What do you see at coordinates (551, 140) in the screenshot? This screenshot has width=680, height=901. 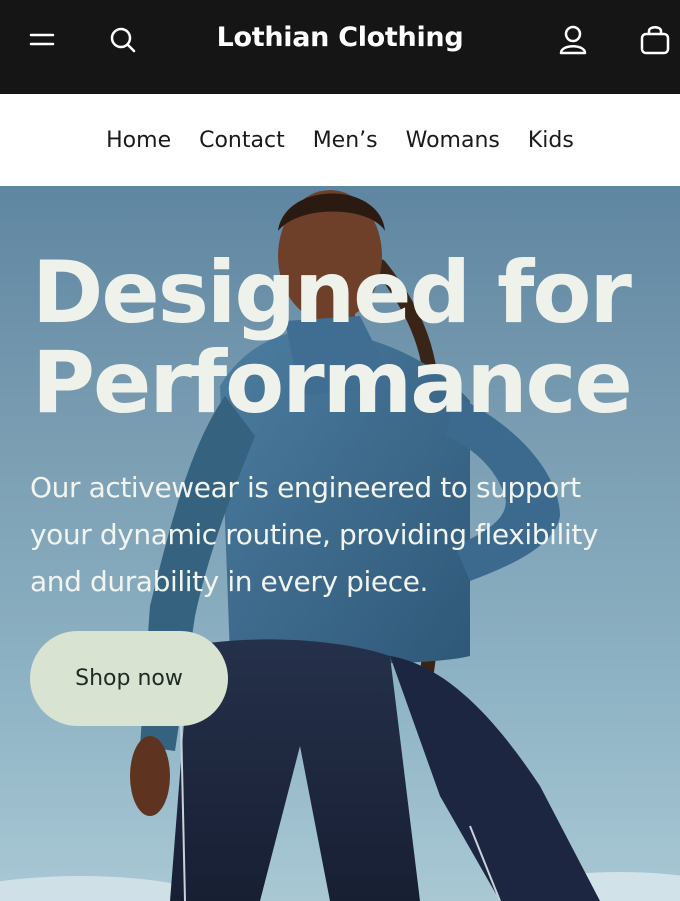 I see `nav-item-kids: Kids` at bounding box center [551, 140].